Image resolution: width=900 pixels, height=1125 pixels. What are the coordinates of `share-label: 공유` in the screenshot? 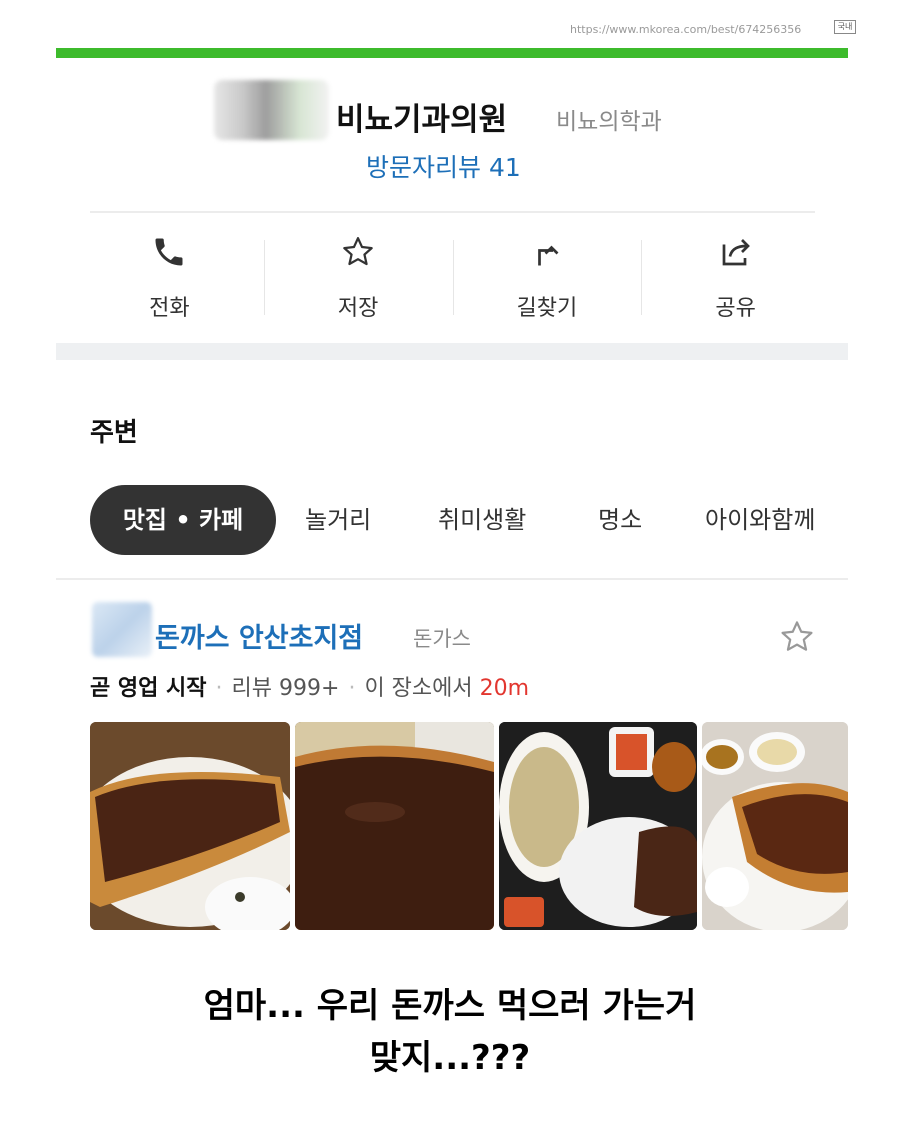 It's located at (735, 308).